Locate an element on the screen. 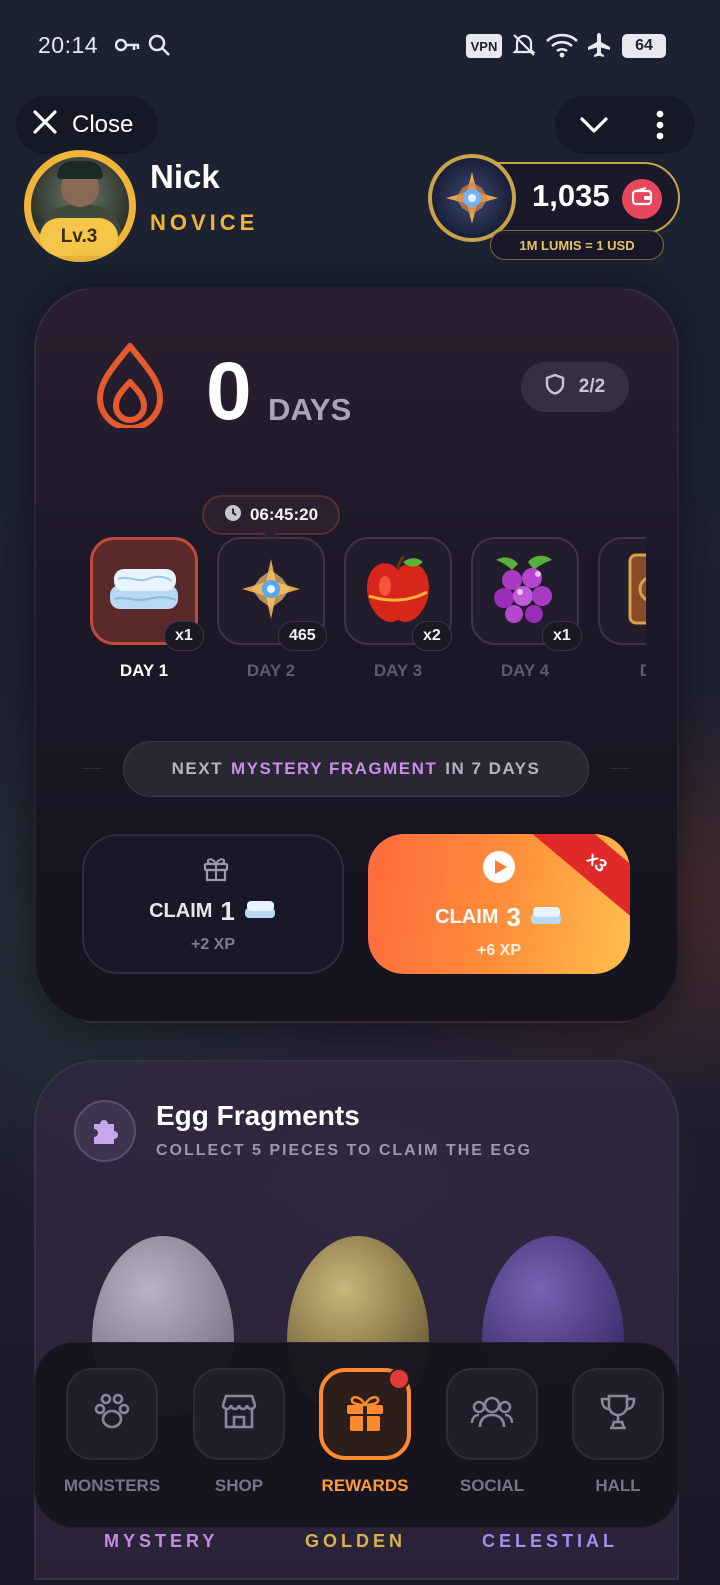 The image size is (720, 1585). nav-hall-button is located at coordinates (618, 1414).